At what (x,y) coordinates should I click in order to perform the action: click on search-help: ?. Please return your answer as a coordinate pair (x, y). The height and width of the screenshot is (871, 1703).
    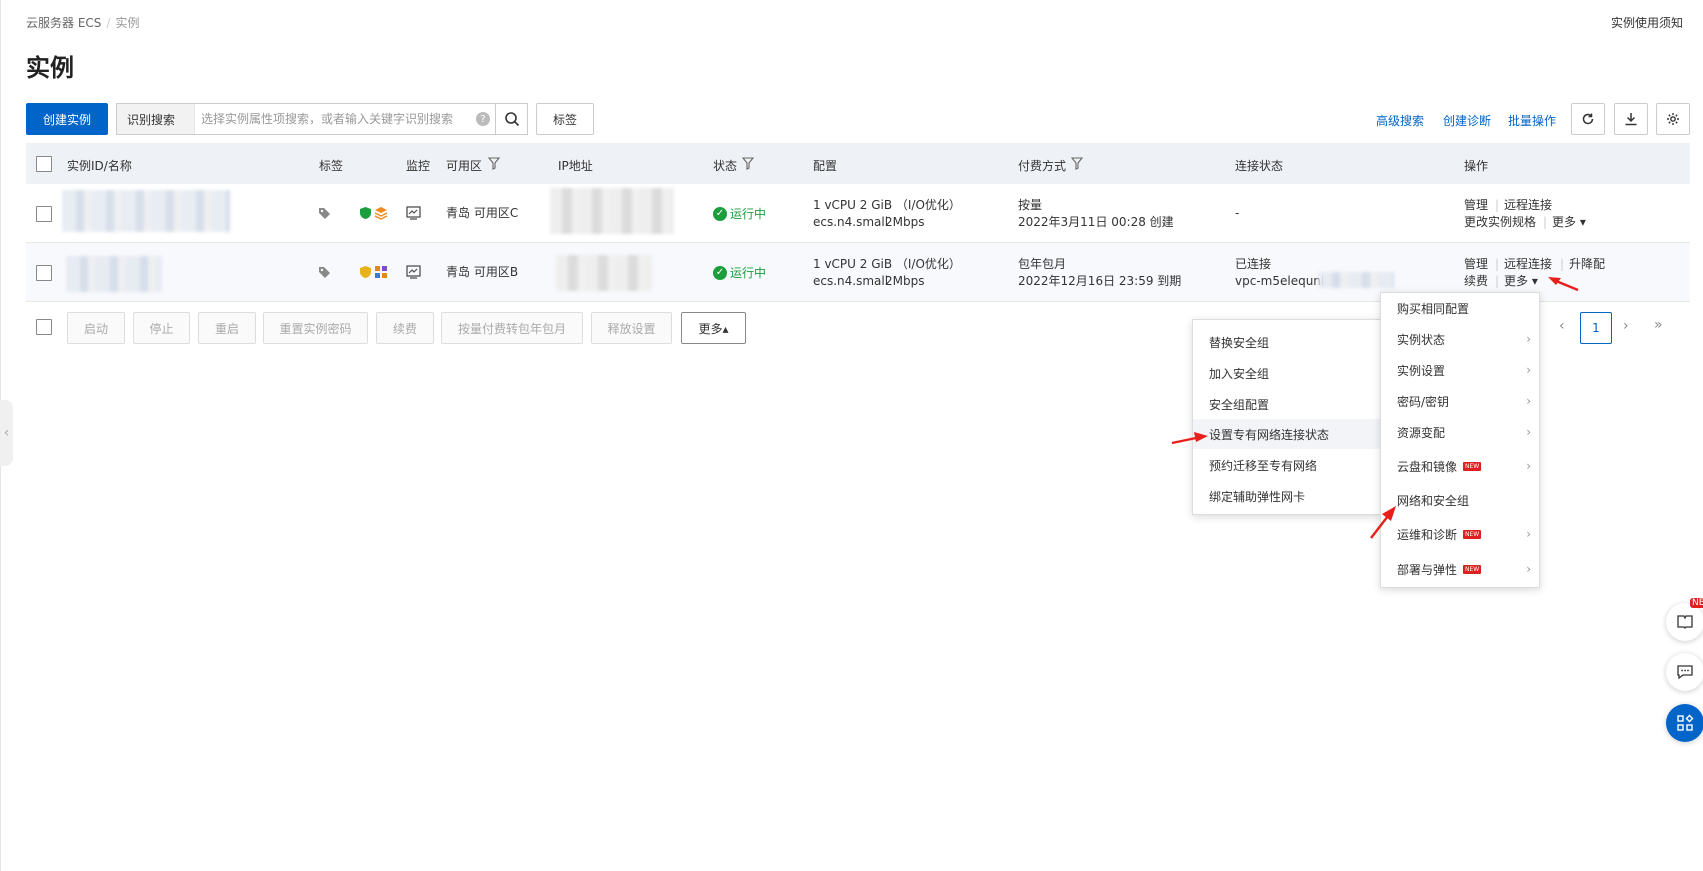
    Looking at the image, I should click on (483, 119).